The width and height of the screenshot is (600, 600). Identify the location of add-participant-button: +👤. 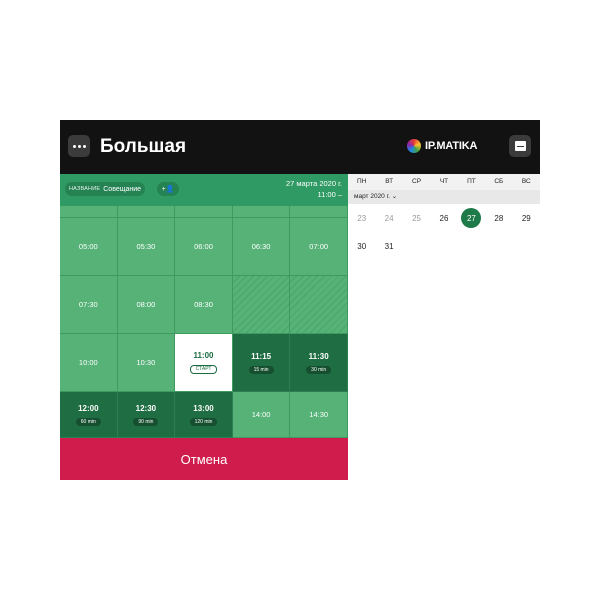
(168, 189).